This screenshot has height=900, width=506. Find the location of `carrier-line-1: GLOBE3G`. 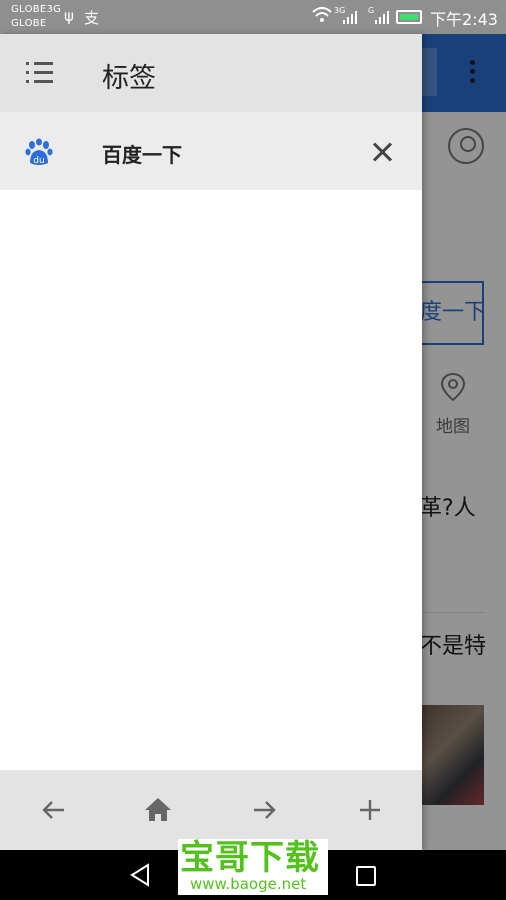

carrier-line-1: GLOBE3G is located at coordinates (36, 9).